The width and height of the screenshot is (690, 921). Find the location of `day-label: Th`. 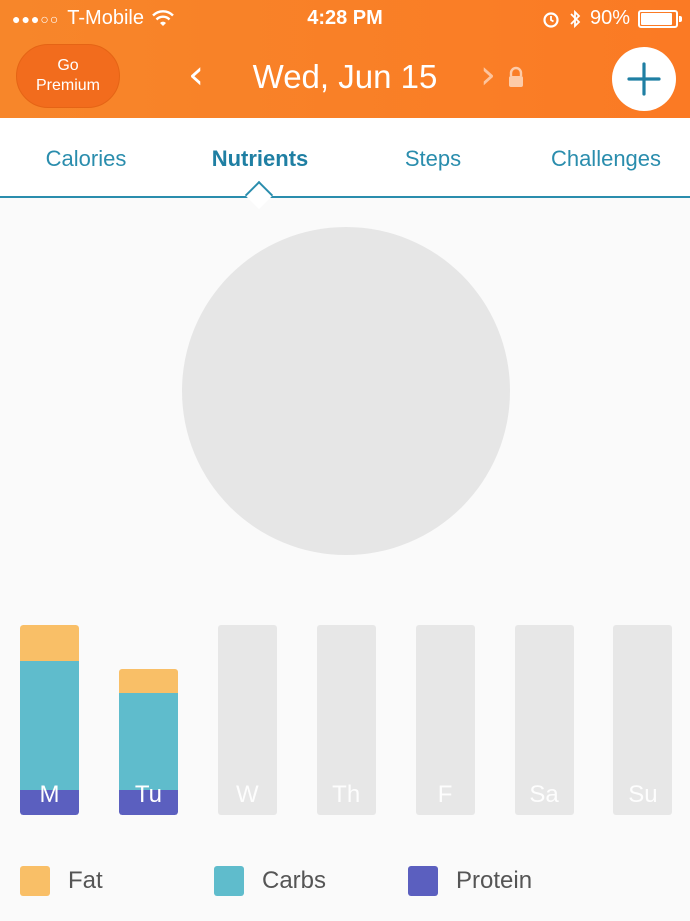

day-label: Th is located at coordinates (346, 794).